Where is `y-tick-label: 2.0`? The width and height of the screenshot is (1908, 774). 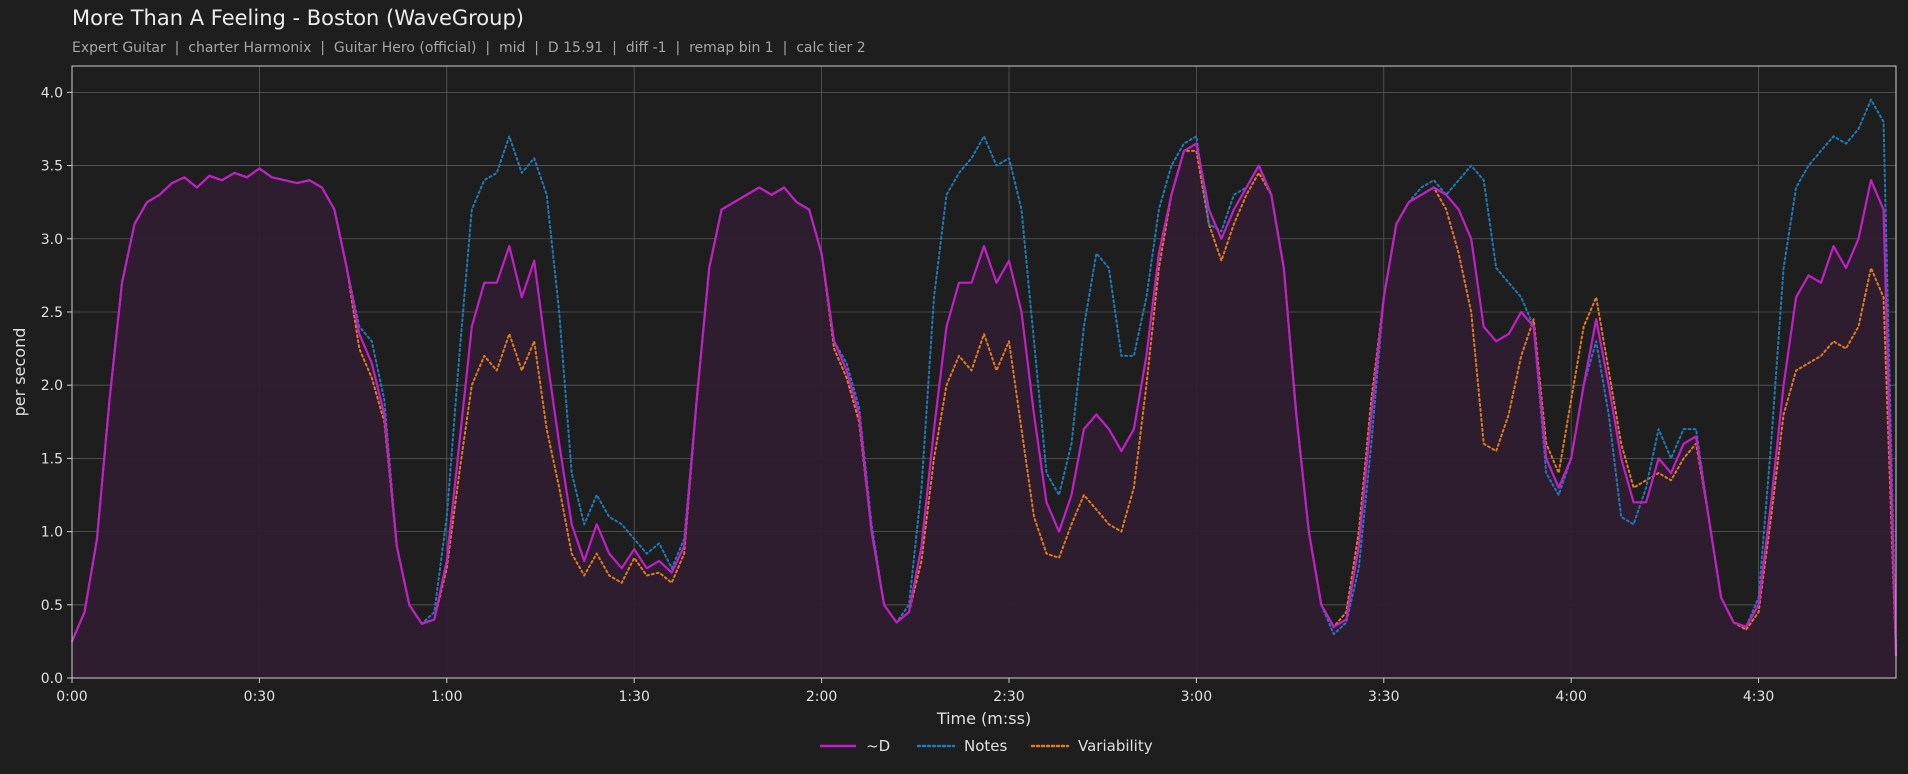 y-tick-label: 2.0 is located at coordinates (52, 386).